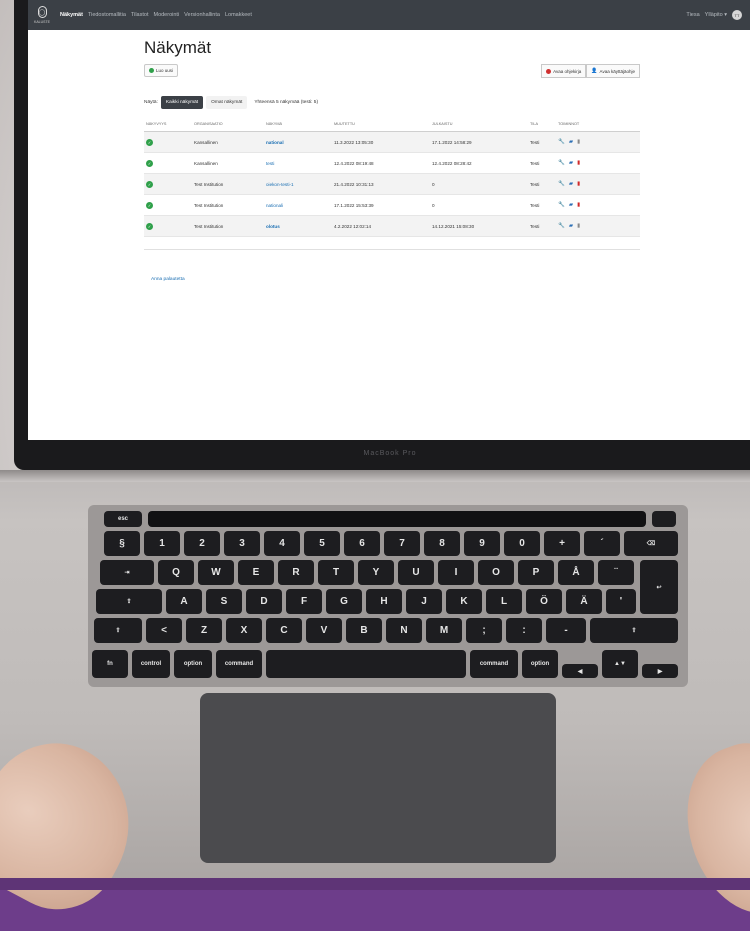 Image resolution: width=750 pixels, height=931 pixels. Describe the element at coordinates (274, 205) in the screenshot. I see `view-link: nationali` at that location.